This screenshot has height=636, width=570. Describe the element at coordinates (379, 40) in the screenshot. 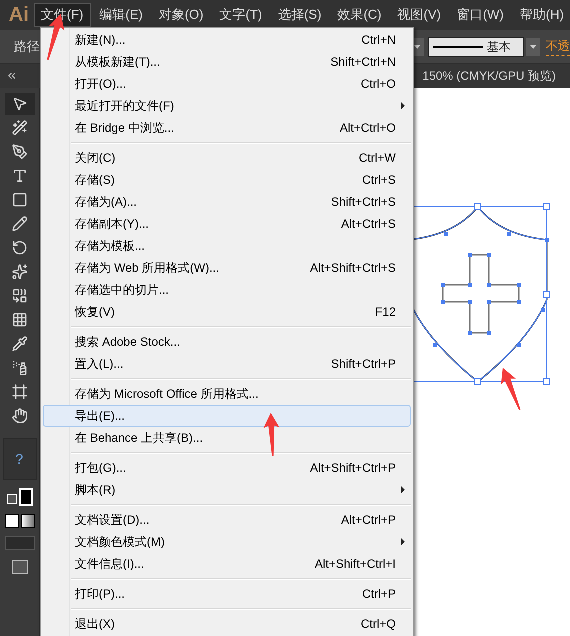

I see `shortcut-label: Ctrl+N` at that location.